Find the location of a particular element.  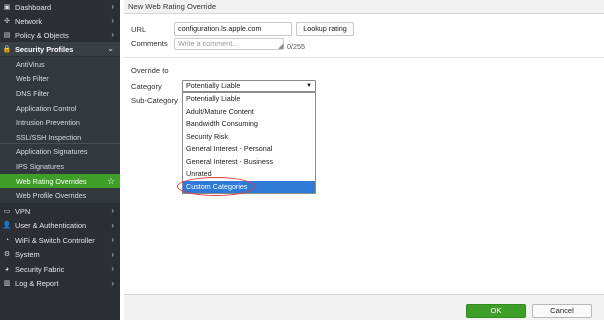

sidebar-item-label: Network is located at coordinates (29, 21).